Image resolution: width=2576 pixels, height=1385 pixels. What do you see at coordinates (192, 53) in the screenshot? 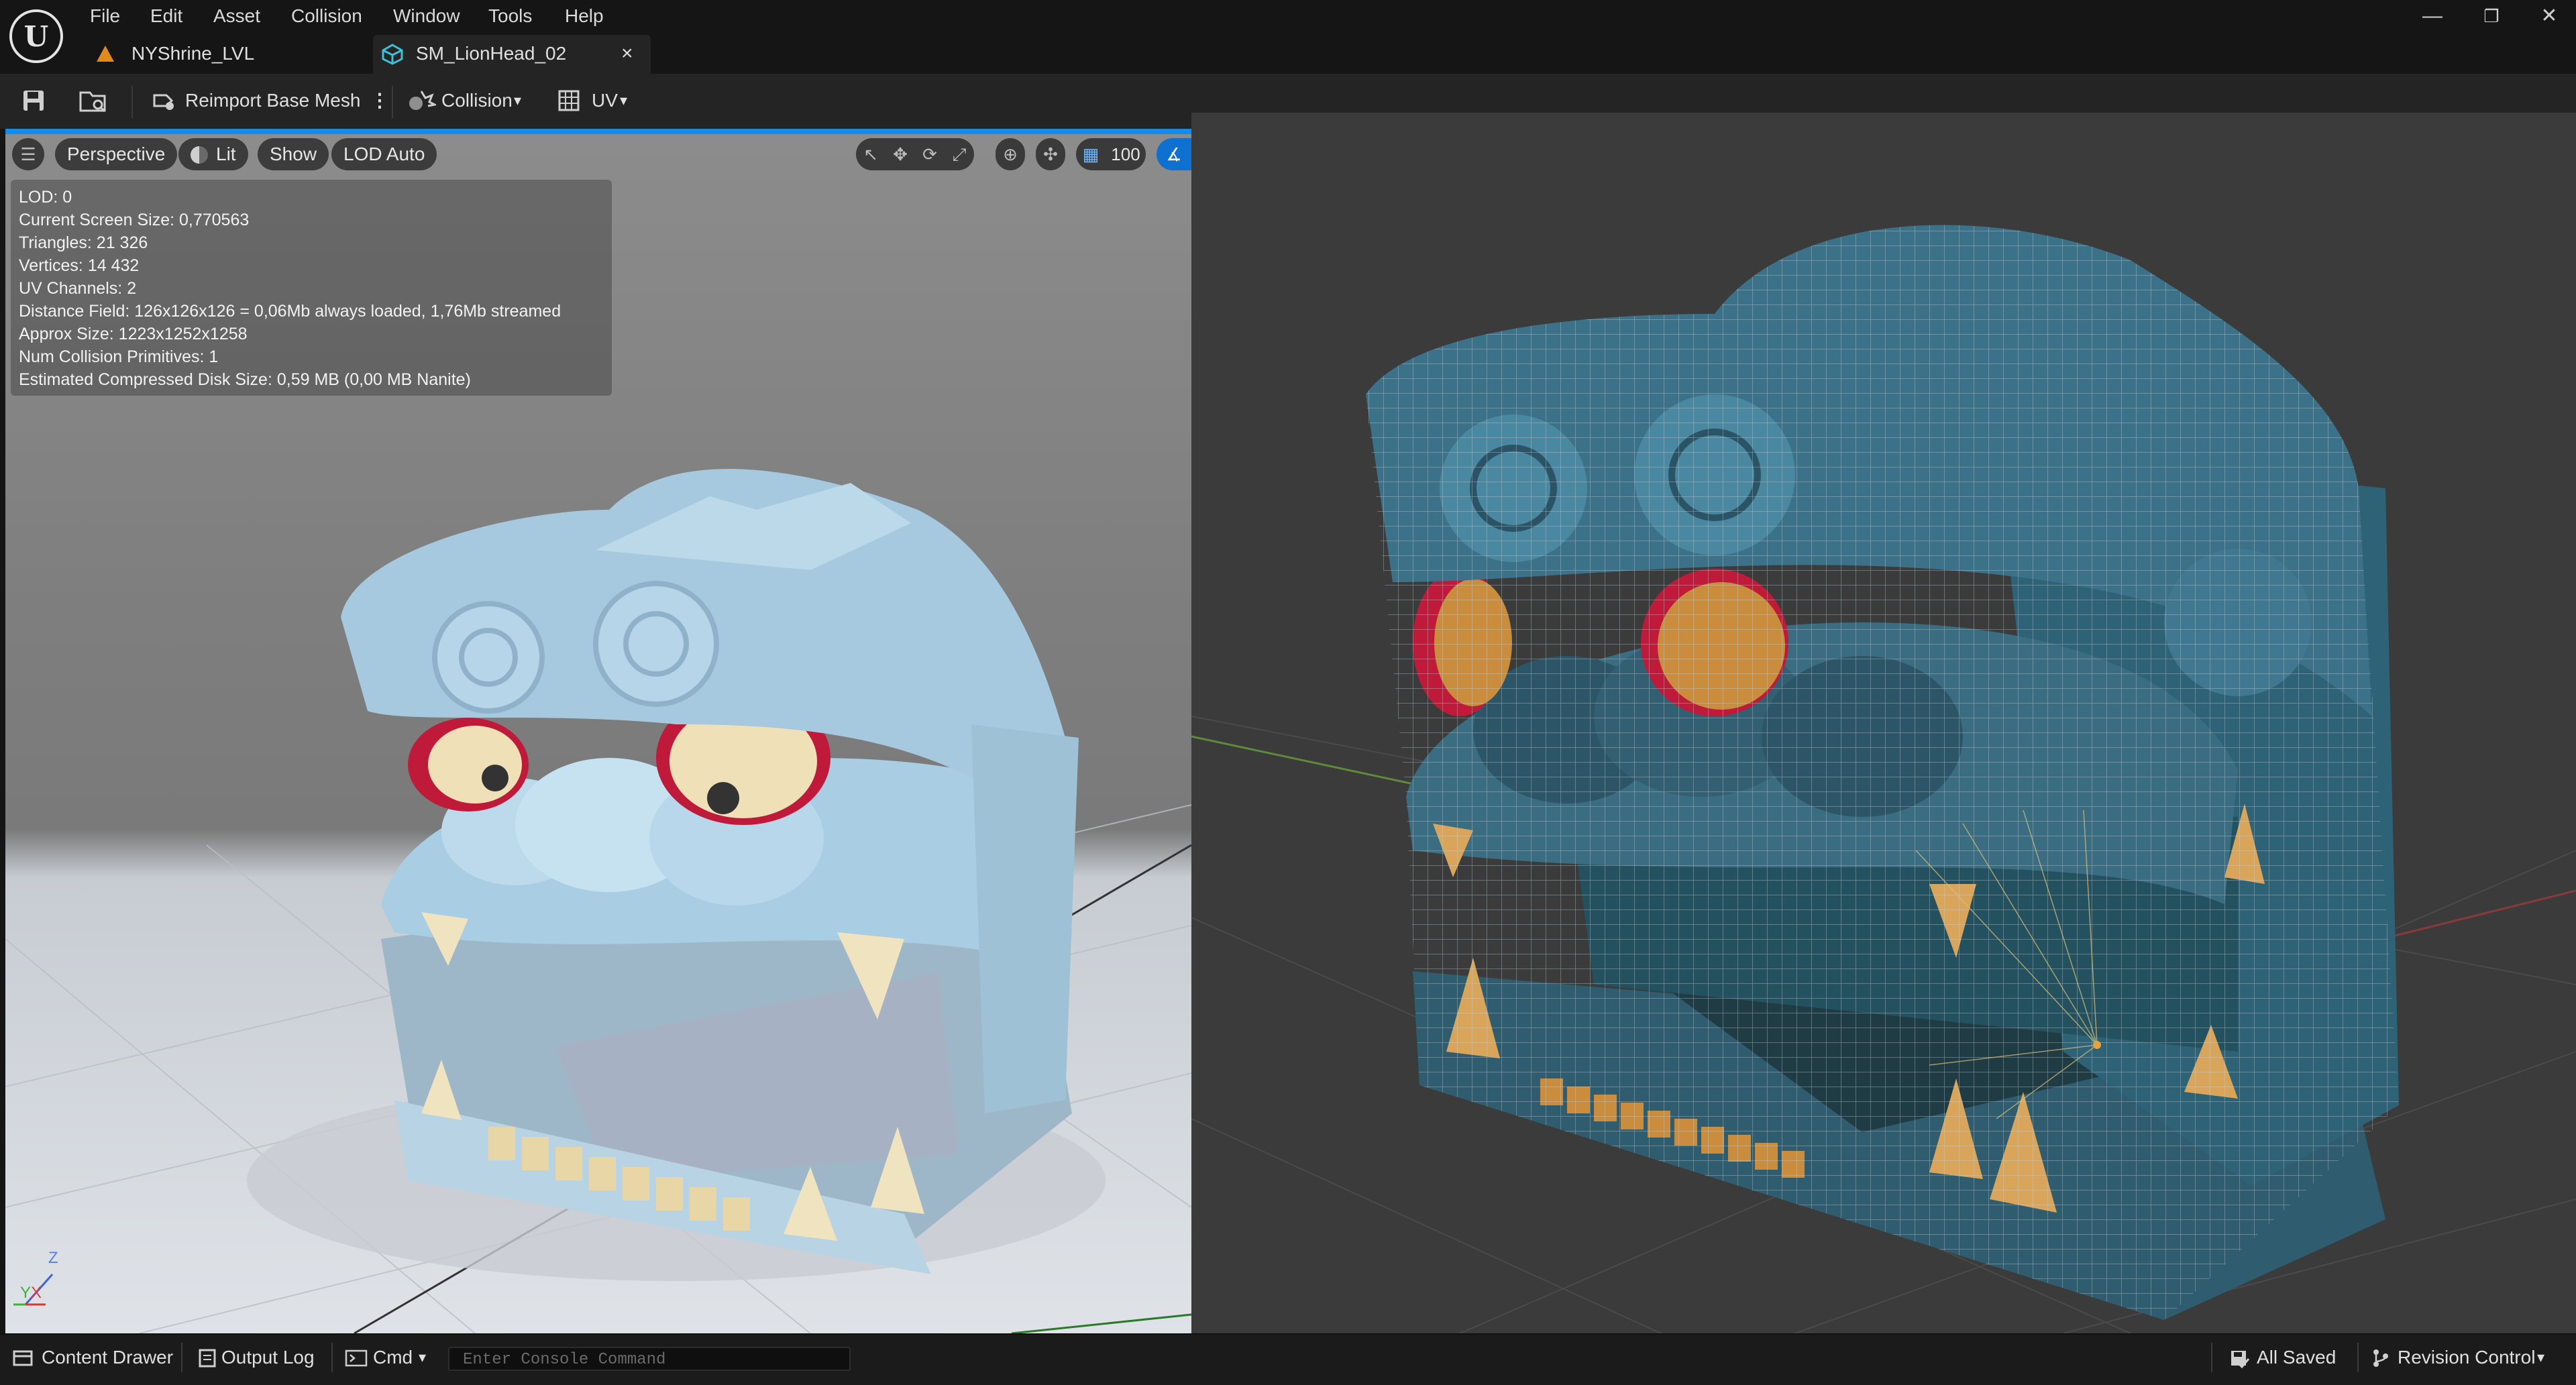
I see `tab-nyshrine-lvl: NYShrine_LVL` at bounding box center [192, 53].